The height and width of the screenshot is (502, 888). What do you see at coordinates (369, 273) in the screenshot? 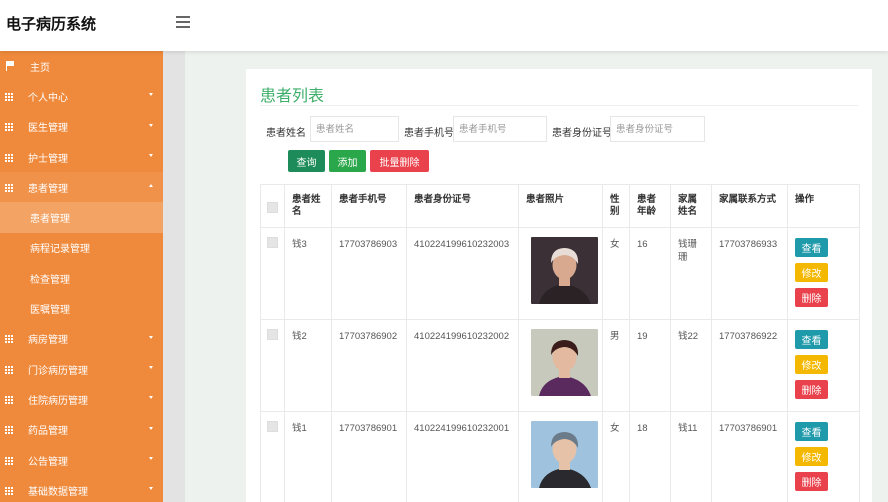
I see `patient-phone-cell: 17703786903` at bounding box center [369, 273].